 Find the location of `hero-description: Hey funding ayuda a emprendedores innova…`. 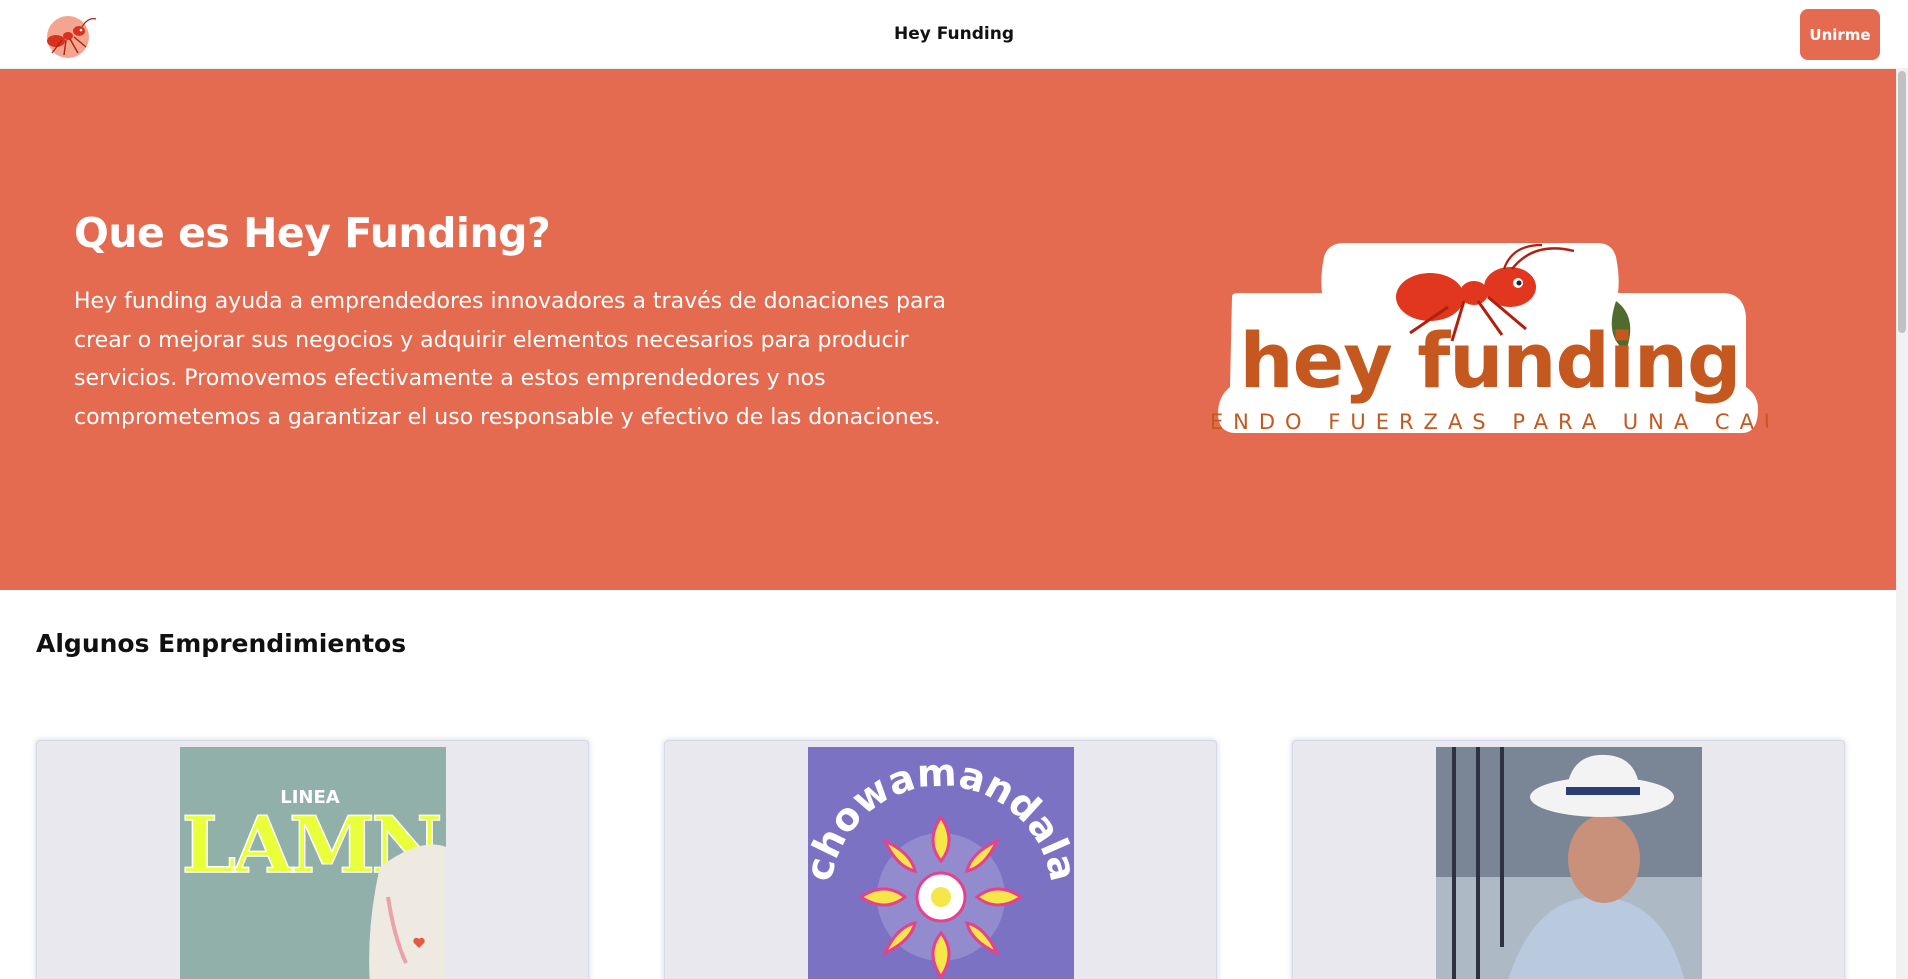

hero-description: Hey funding ayuda a emprendedores innova… is located at coordinates (510, 359).